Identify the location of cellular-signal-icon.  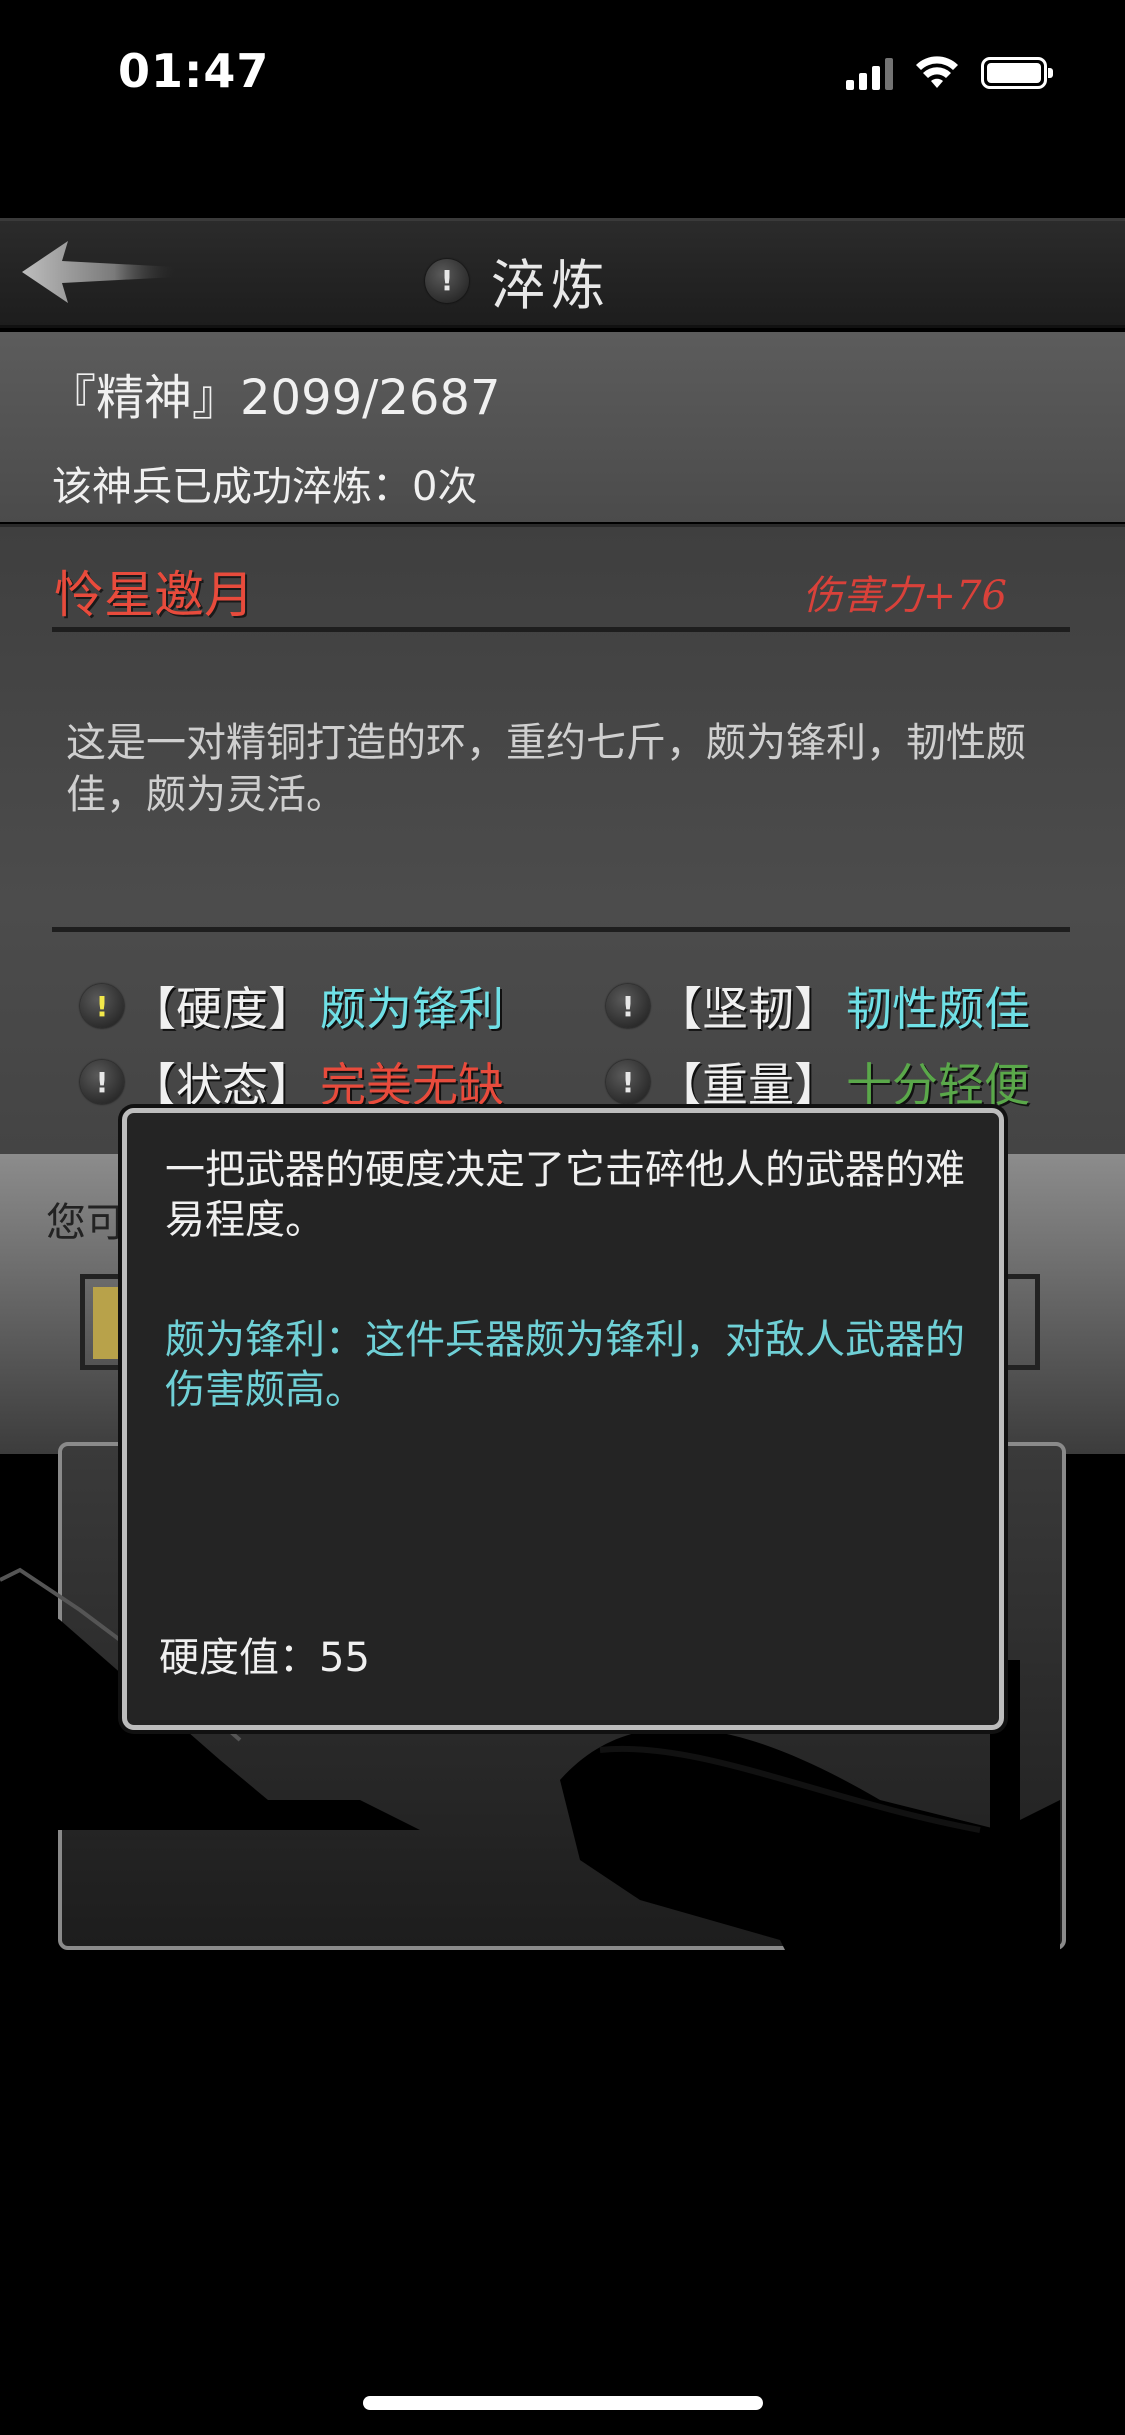
(869, 73).